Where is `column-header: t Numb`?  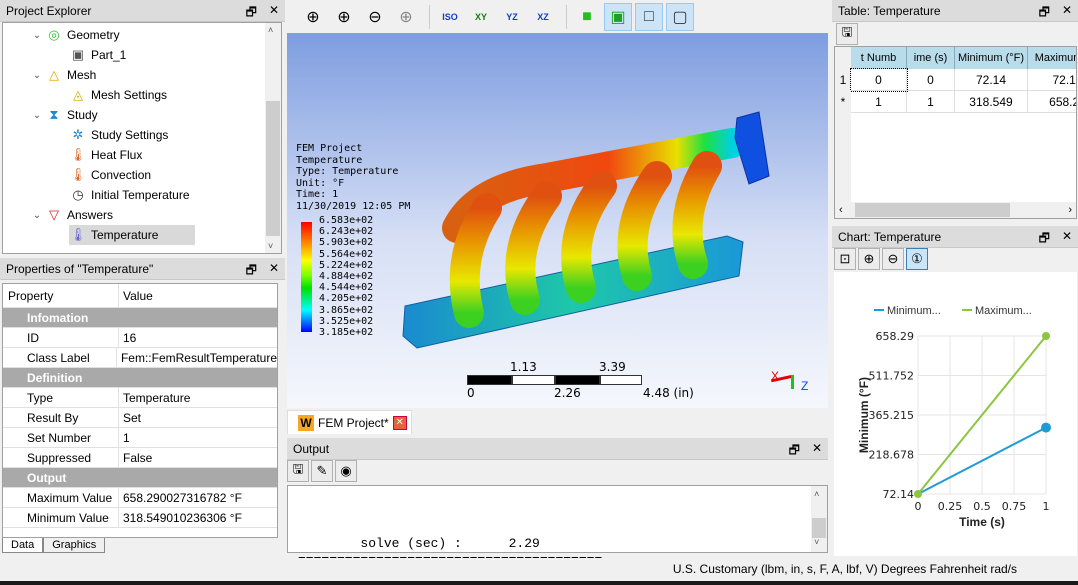
column-header: t Numb is located at coordinates (879, 58).